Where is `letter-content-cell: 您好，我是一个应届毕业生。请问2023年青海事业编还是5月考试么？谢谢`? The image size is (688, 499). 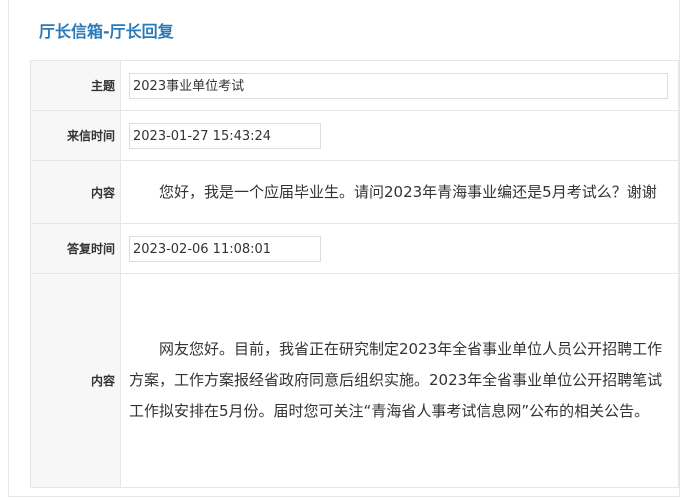
letter-content-cell: 您好，我是一个应届毕业生。请问2023年青海事业编还是5月考试么？谢谢 is located at coordinates (399, 192).